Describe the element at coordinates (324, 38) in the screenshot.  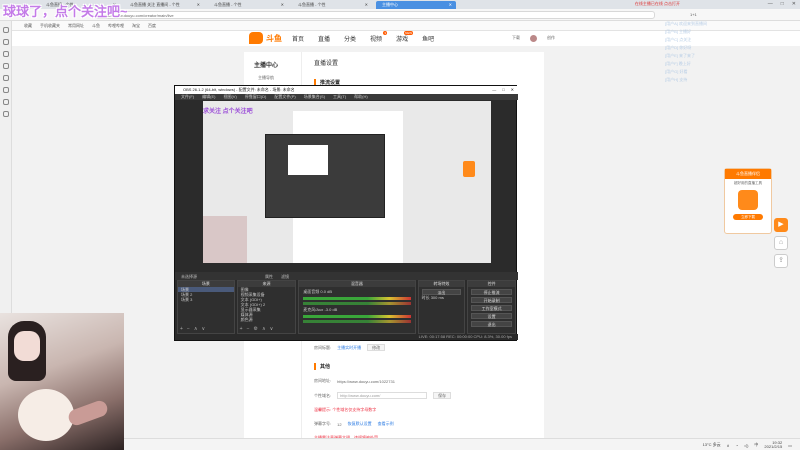
I see `nav-live: 直播` at that location.